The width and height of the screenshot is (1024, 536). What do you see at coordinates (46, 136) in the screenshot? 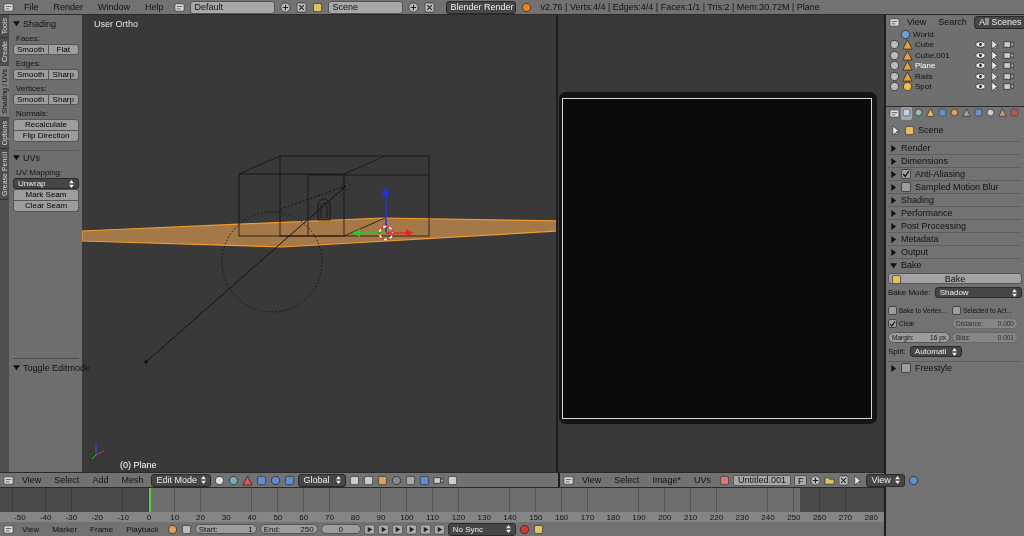
I see `tool-button: Flip Direction` at bounding box center [46, 136].